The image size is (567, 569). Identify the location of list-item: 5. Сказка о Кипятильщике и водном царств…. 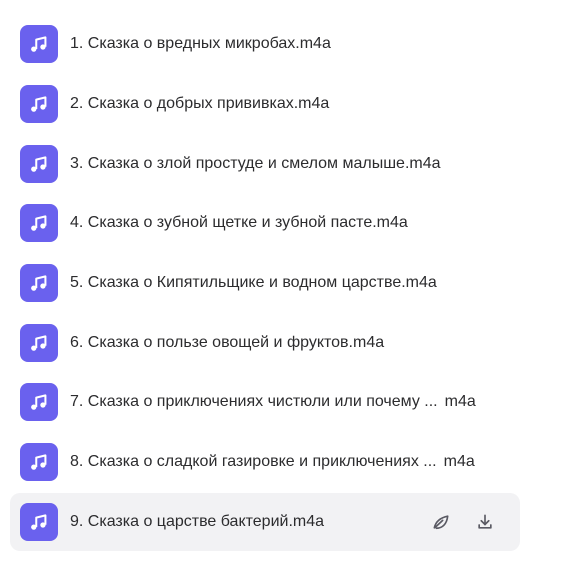
(265, 283).